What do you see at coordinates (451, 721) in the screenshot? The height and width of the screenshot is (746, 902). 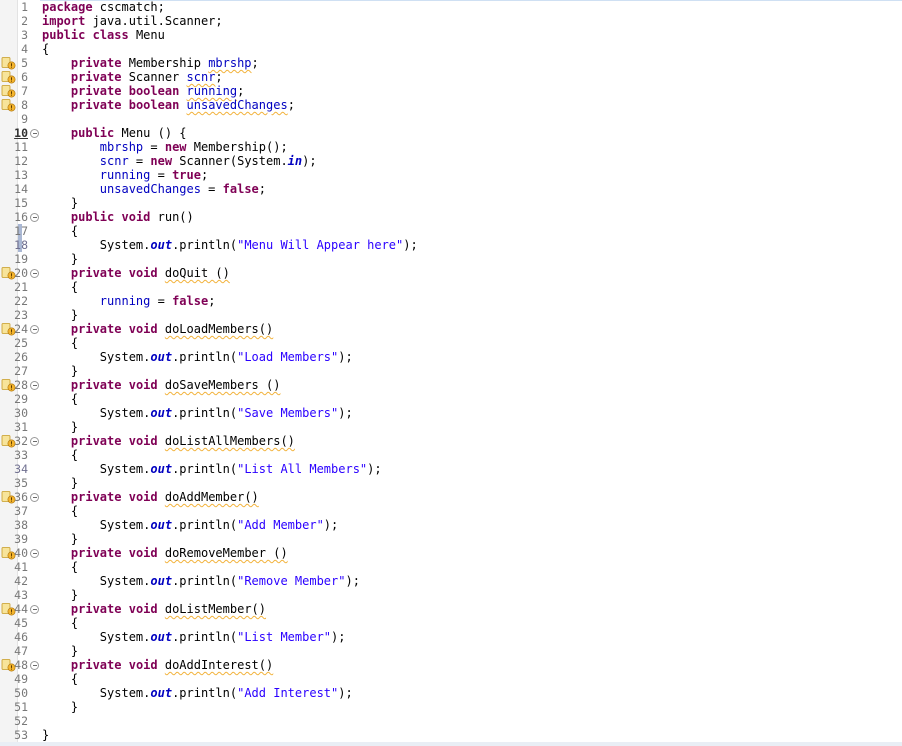 I see `code-line: 52` at bounding box center [451, 721].